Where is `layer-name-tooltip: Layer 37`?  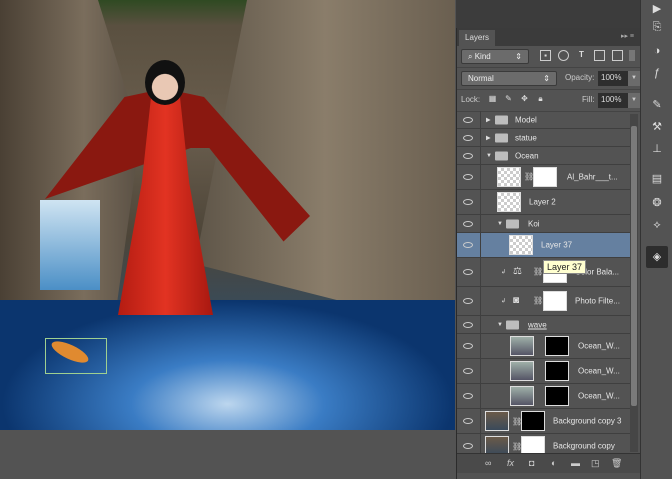
layer-name-tooltip: Layer 37 is located at coordinates (565, 267).